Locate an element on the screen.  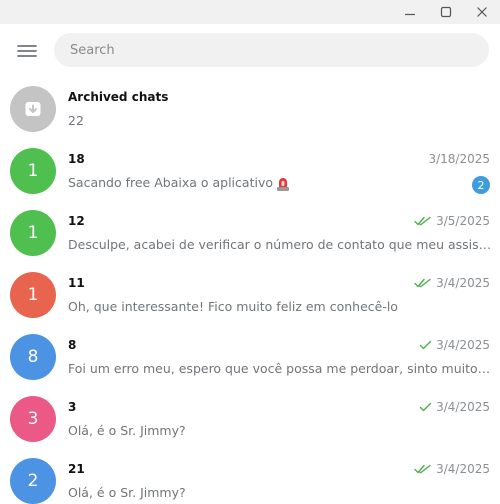
maximize-button is located at coordinates (446, 12).